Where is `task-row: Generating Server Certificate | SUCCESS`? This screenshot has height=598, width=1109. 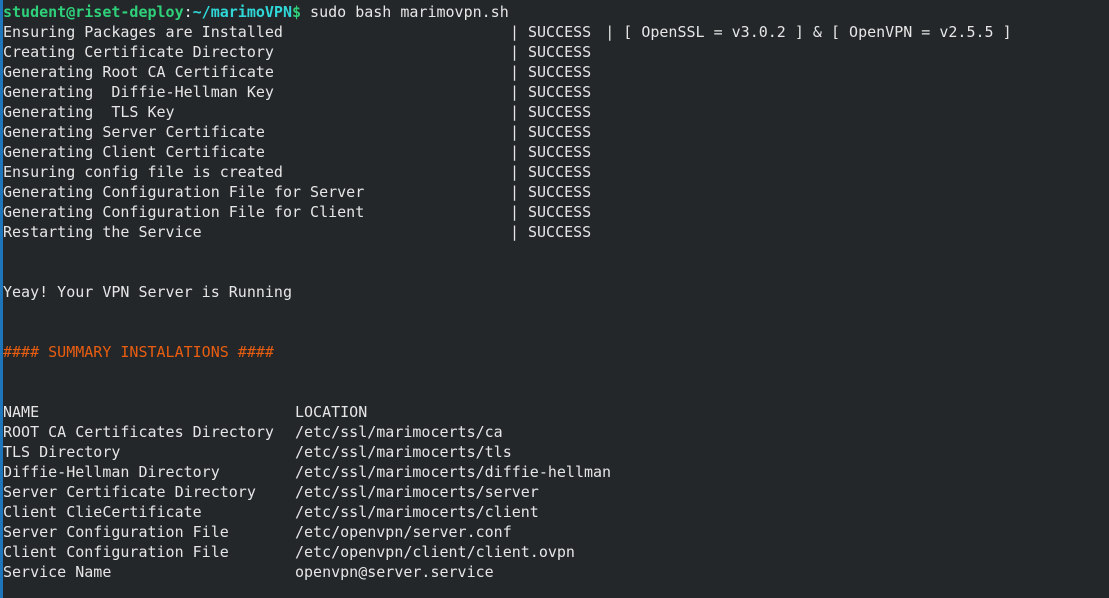
task-row: Generating Server Certificate | SUCCESS is located at coordinates (556, 132).